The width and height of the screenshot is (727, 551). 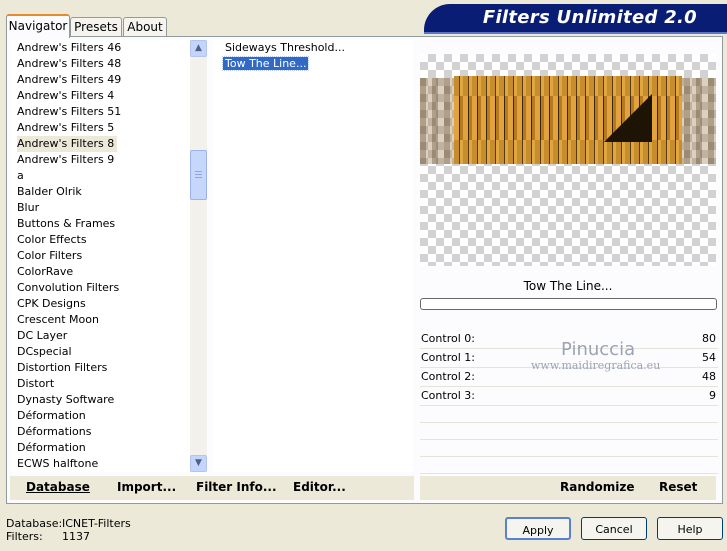 What do you see at coordinates (589, 17) in the screenshot?
I see `logo-text: Filters Unlimited 2.0` at bounding box center [589, 17].